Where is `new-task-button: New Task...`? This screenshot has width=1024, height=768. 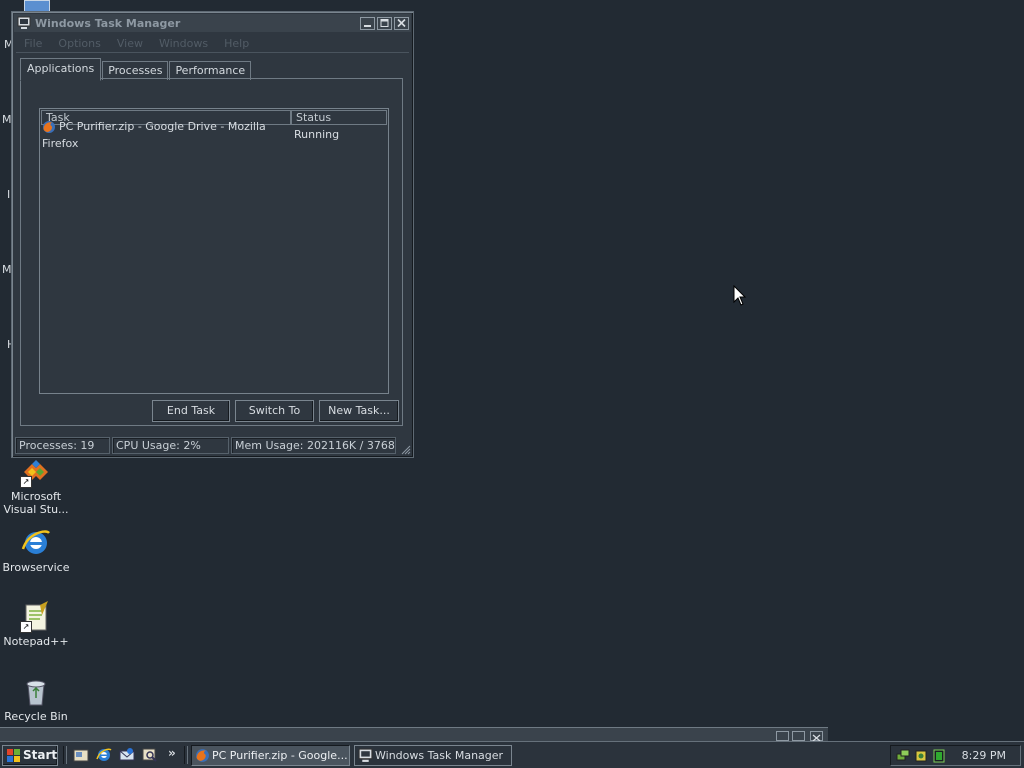
new-task-button: New Task... is located at coordinates (359, 411).